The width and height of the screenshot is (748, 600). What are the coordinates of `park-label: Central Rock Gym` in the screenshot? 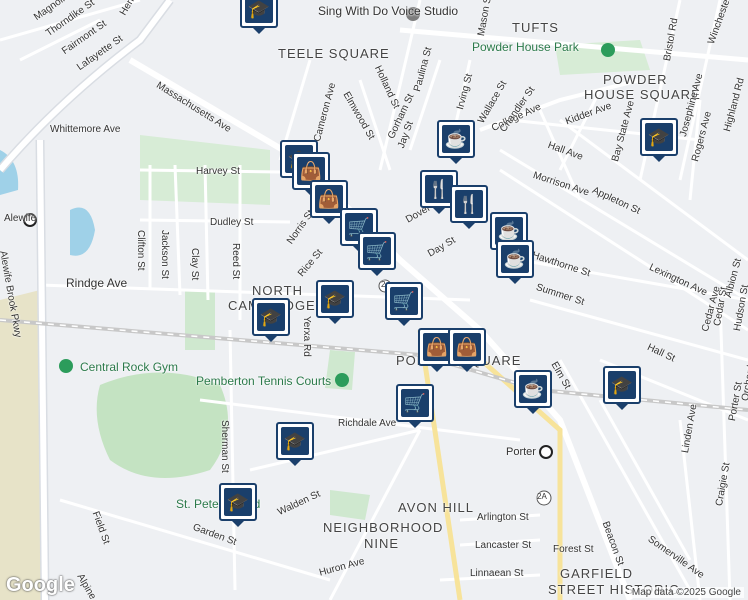 It's located at (129, 367).